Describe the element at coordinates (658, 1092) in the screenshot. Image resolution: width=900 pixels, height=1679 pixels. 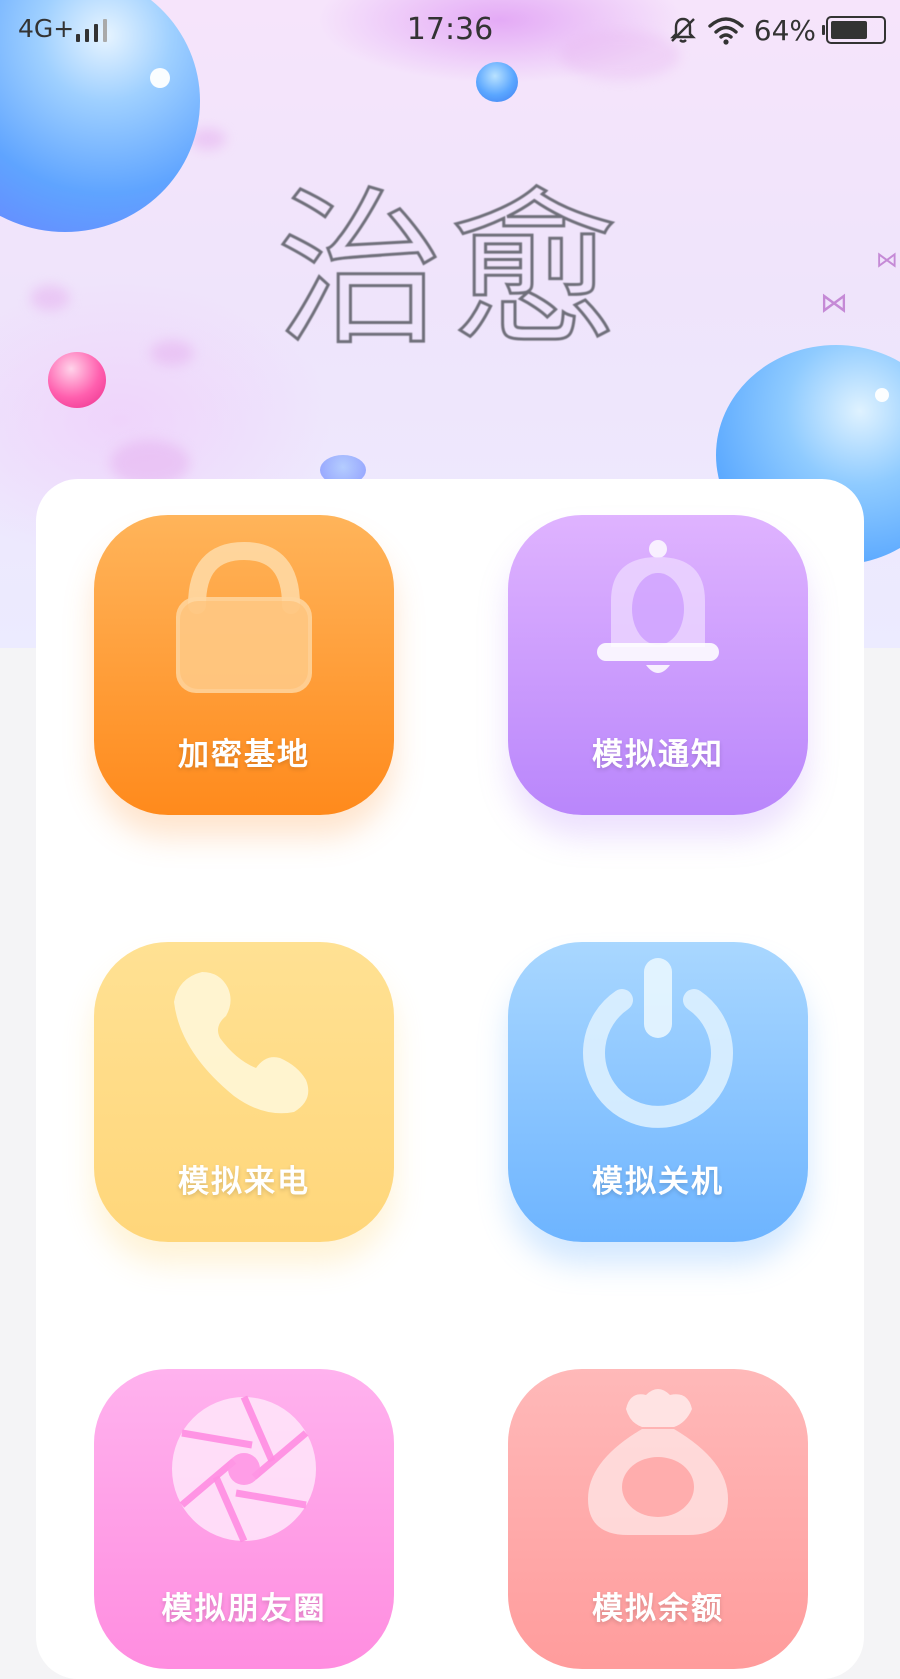
I see `fake-shutdown-button: 模拟关机` at that location.